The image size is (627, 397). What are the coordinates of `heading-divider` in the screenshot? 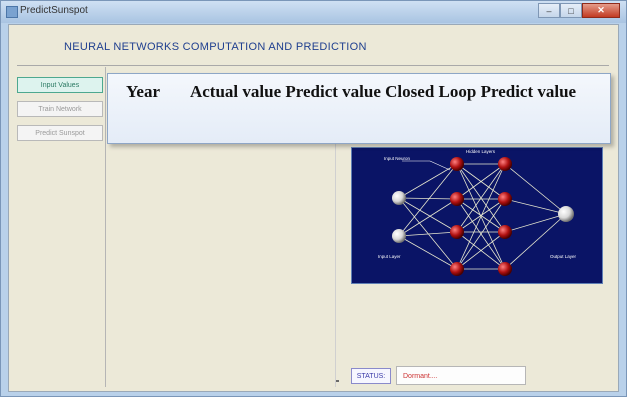 It's located at (313, 65).